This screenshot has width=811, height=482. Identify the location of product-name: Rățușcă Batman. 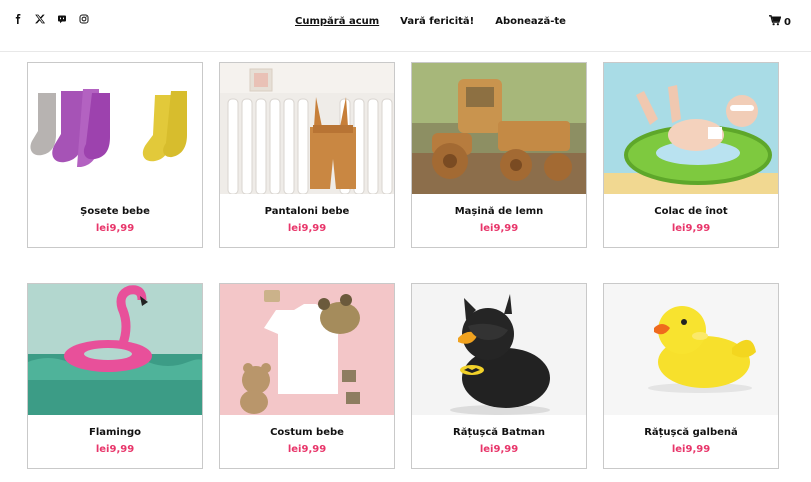
(499, 432).